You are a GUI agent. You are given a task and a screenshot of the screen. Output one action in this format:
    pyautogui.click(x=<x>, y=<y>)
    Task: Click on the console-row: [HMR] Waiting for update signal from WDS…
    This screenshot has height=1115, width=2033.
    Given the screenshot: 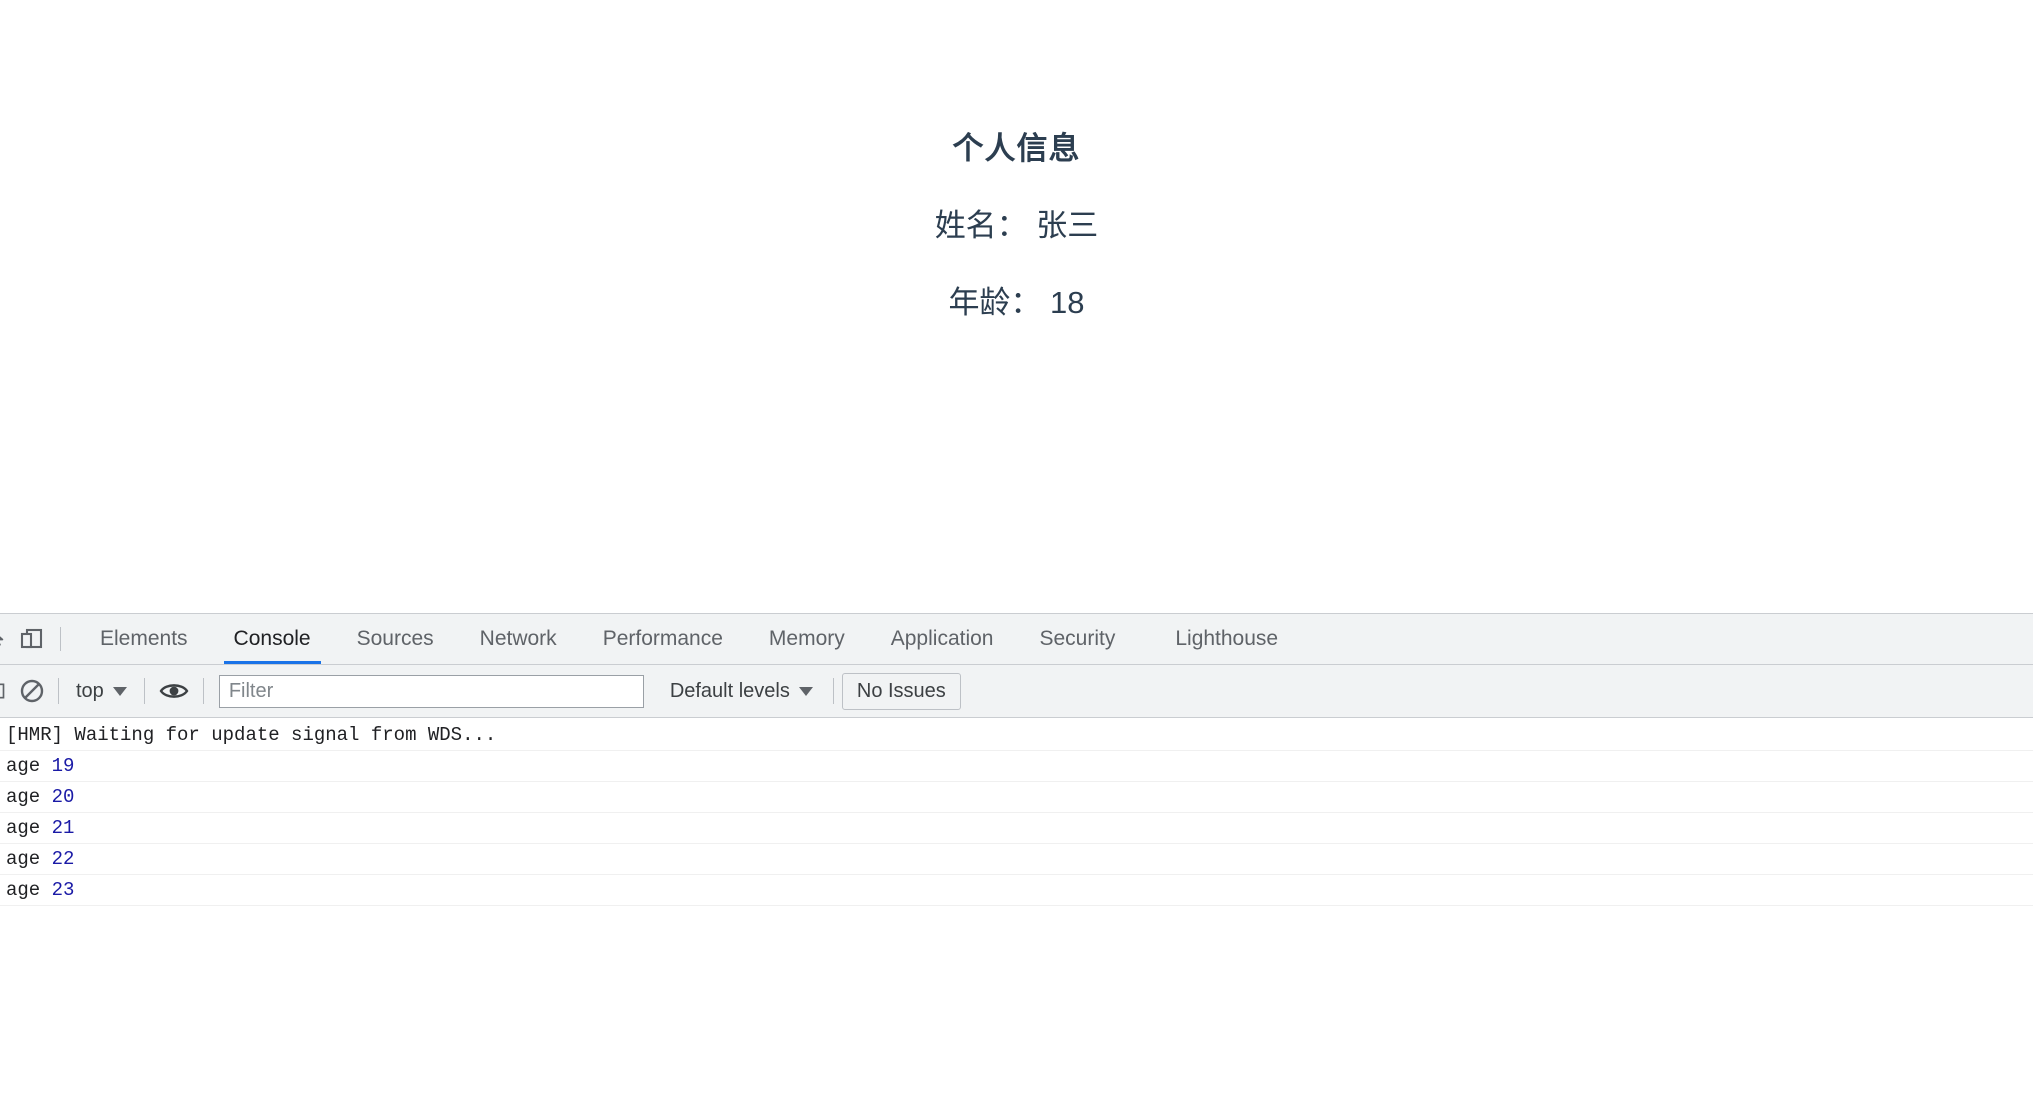 What is the action you would take?
    pyautogui.click(x=1016, y=735)
    